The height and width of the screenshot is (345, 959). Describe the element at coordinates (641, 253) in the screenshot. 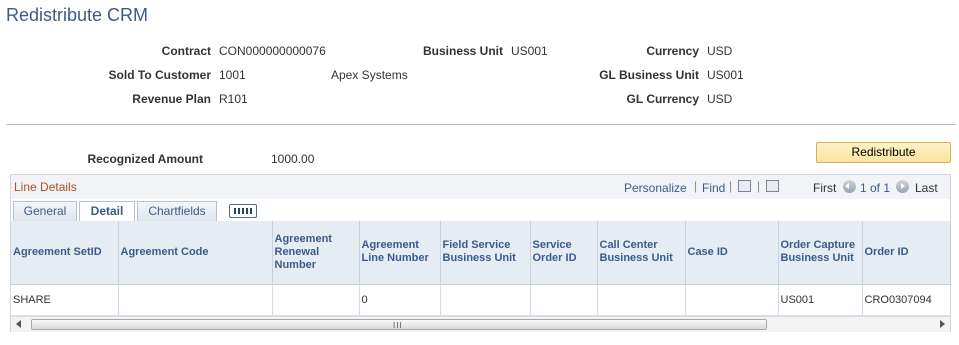

I see `column-header-call-center-bu: Call Center Business Unit` at that location.